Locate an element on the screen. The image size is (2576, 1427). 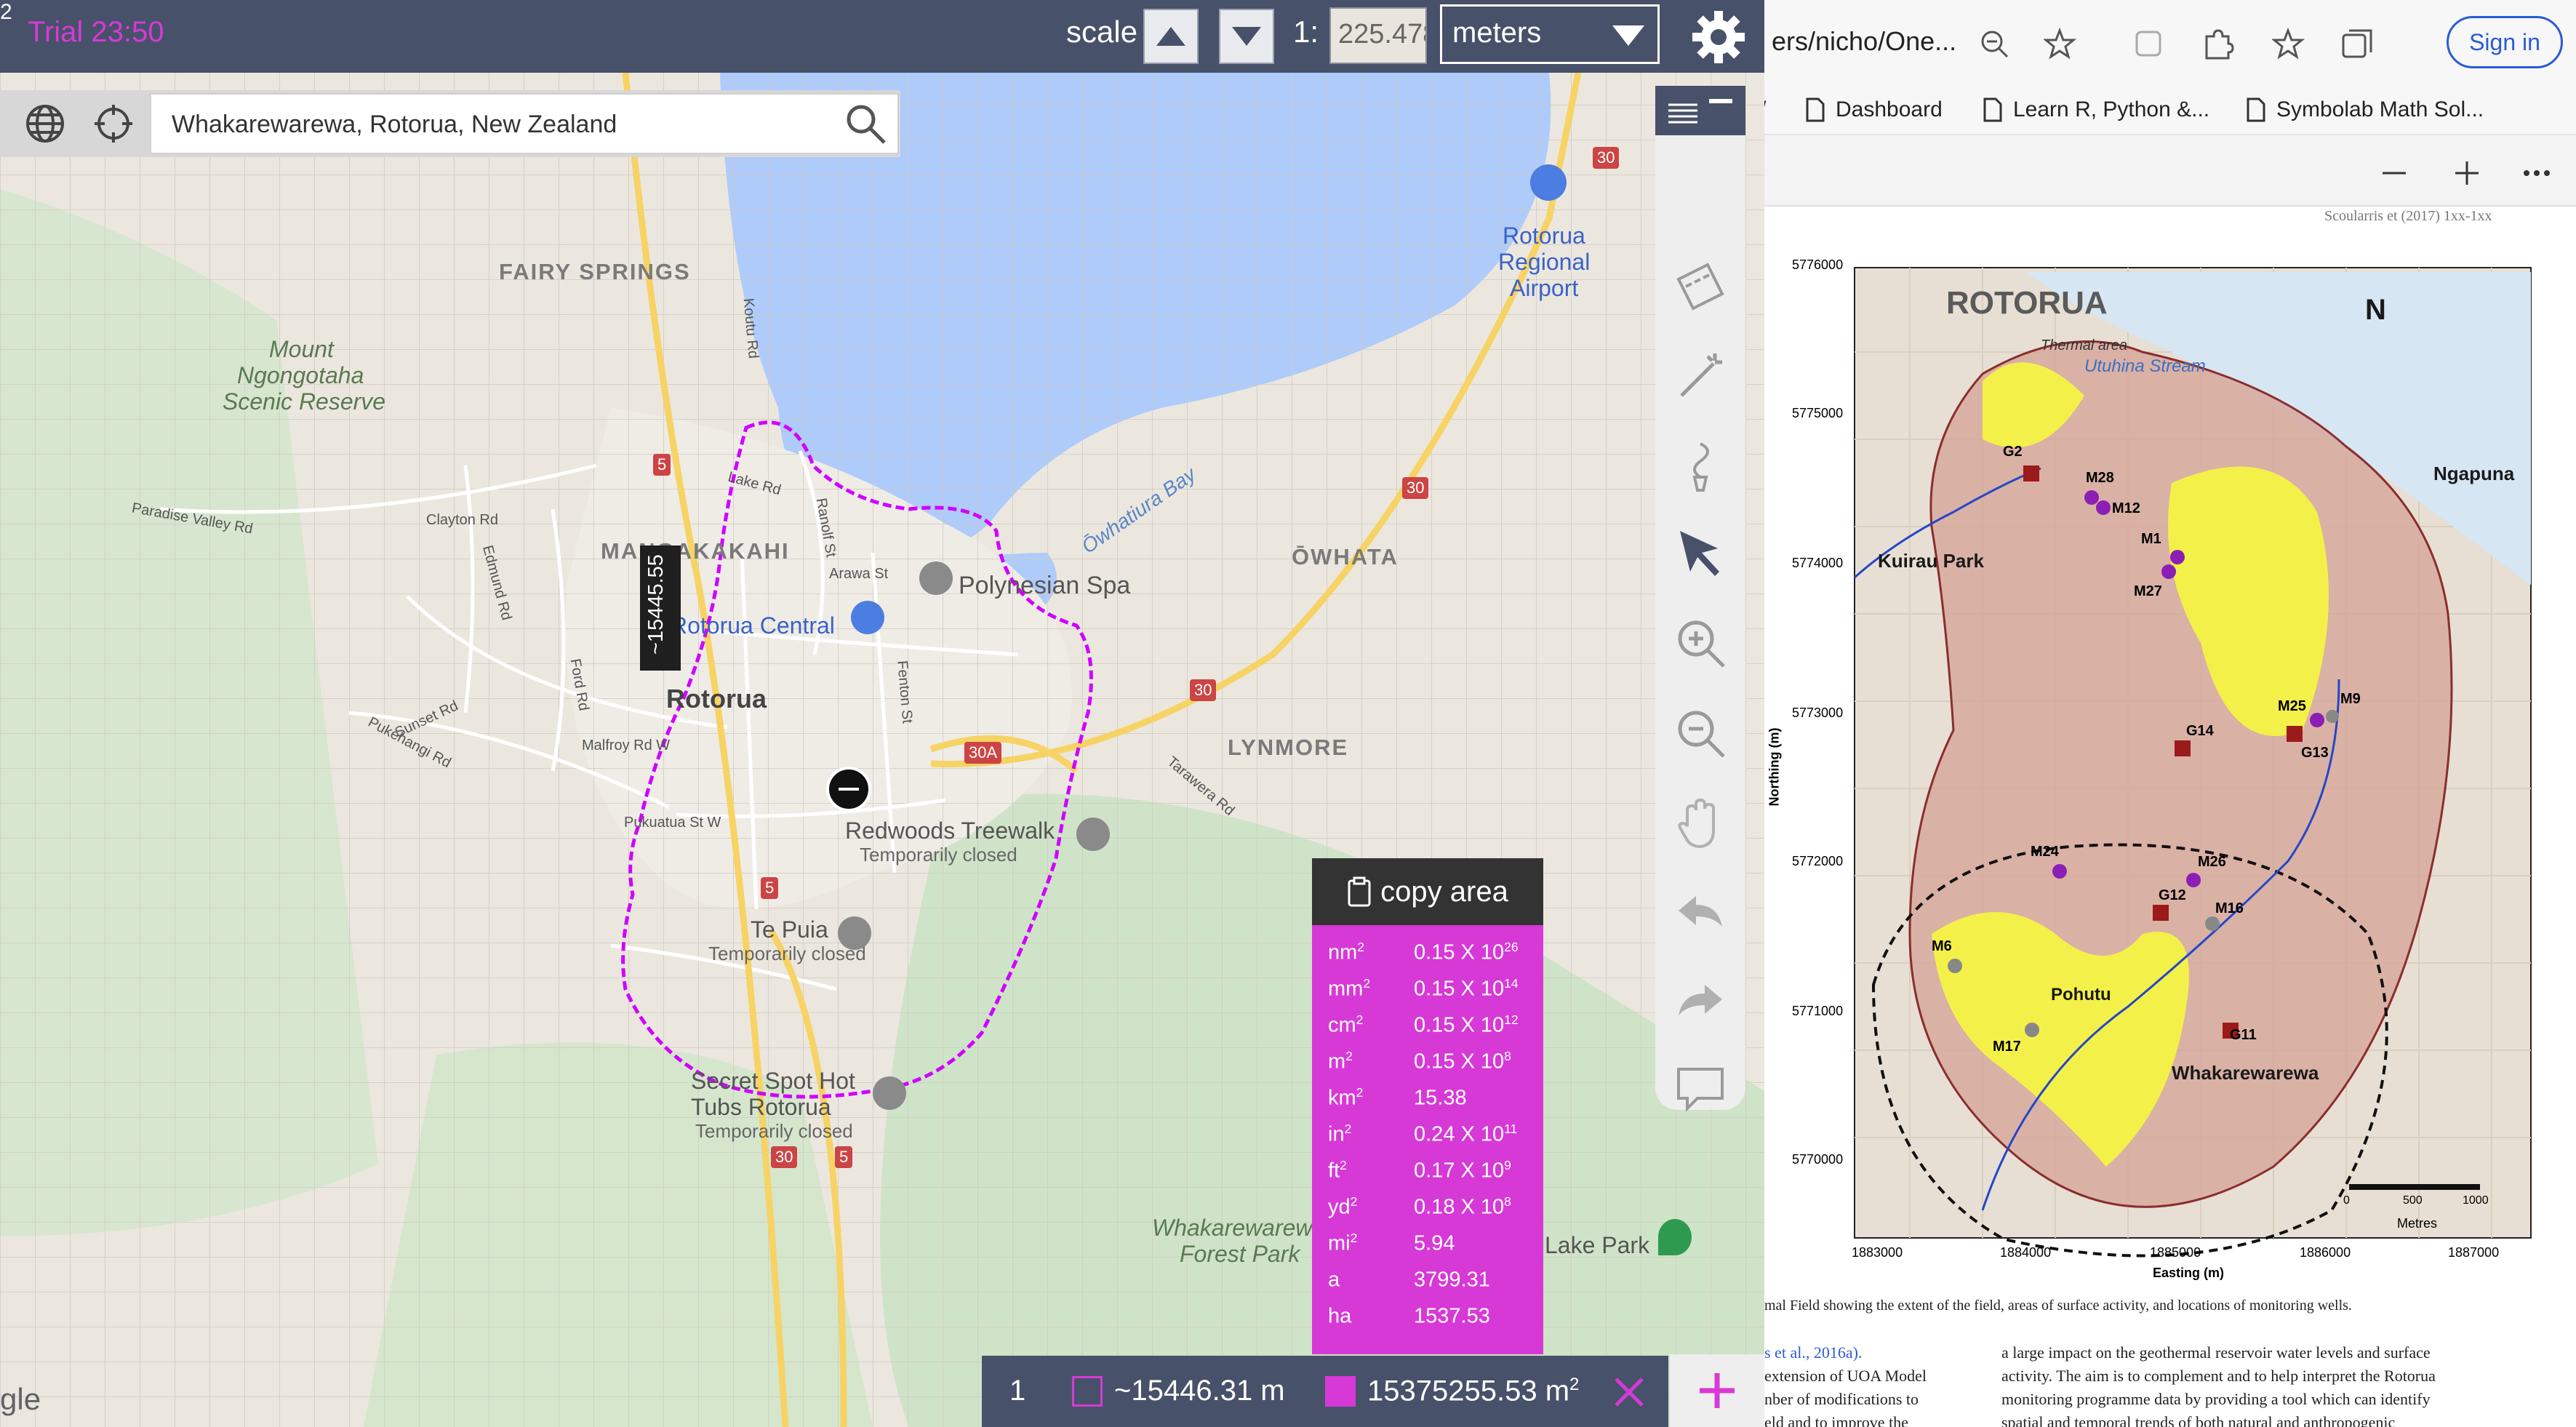
bookmark-dashboard: Dashboard is located at coordinates (1874, 110).